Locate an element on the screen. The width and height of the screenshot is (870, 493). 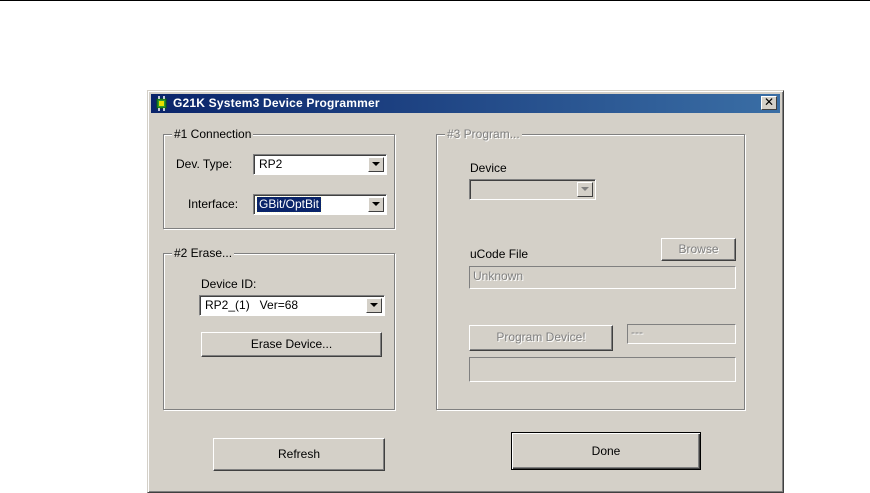
green-chip-icon is located at coordinates (161, 103).